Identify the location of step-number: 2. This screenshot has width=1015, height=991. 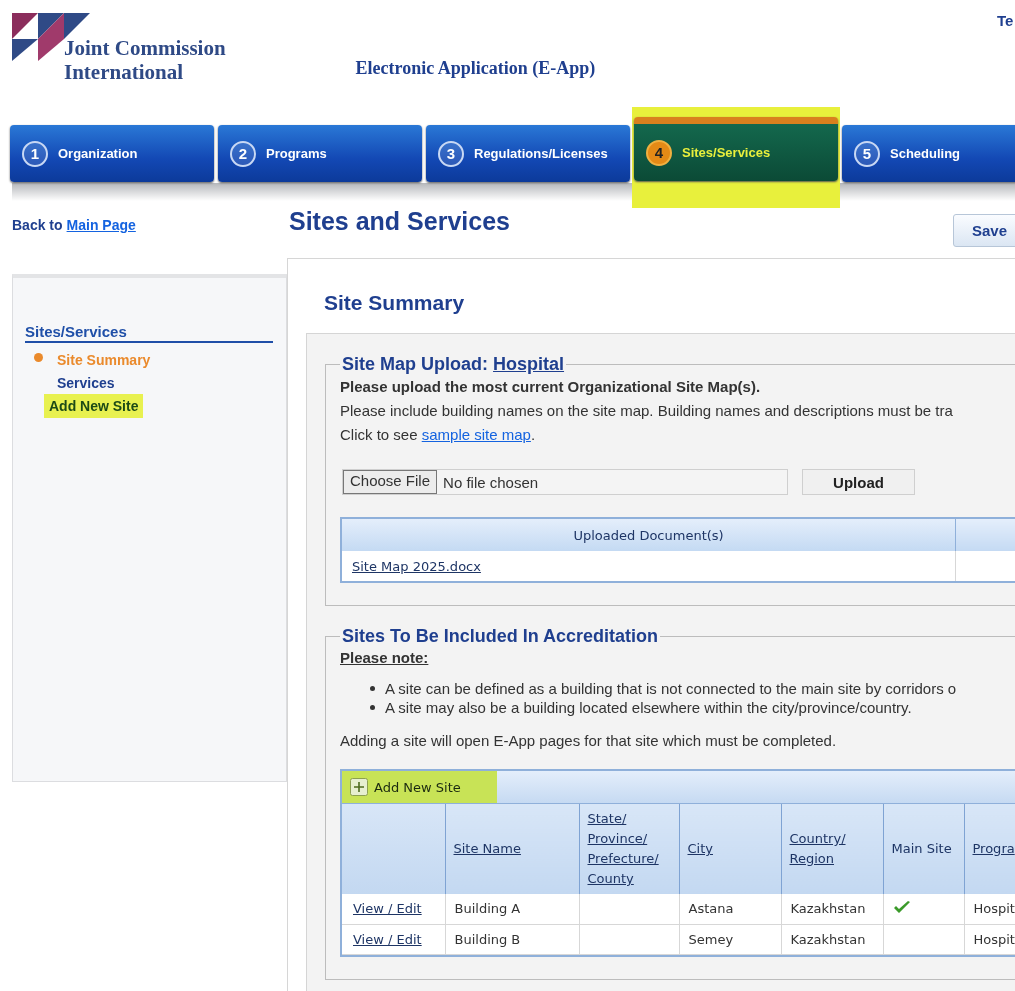
(243, 153).